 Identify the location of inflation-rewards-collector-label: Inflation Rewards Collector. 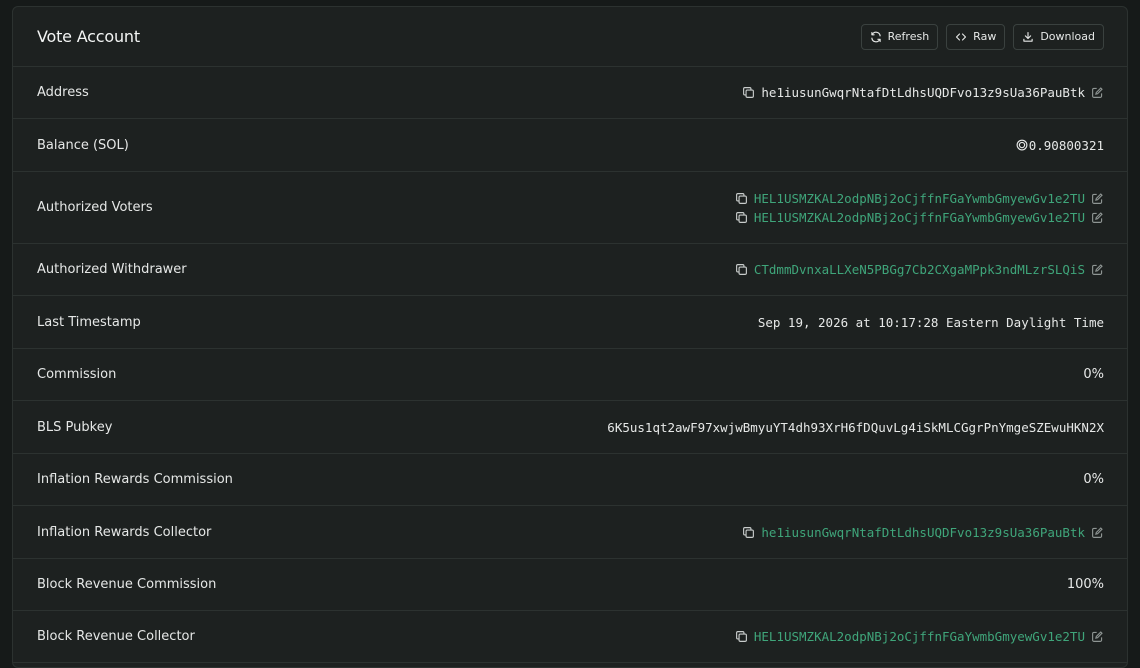
(124, 532).